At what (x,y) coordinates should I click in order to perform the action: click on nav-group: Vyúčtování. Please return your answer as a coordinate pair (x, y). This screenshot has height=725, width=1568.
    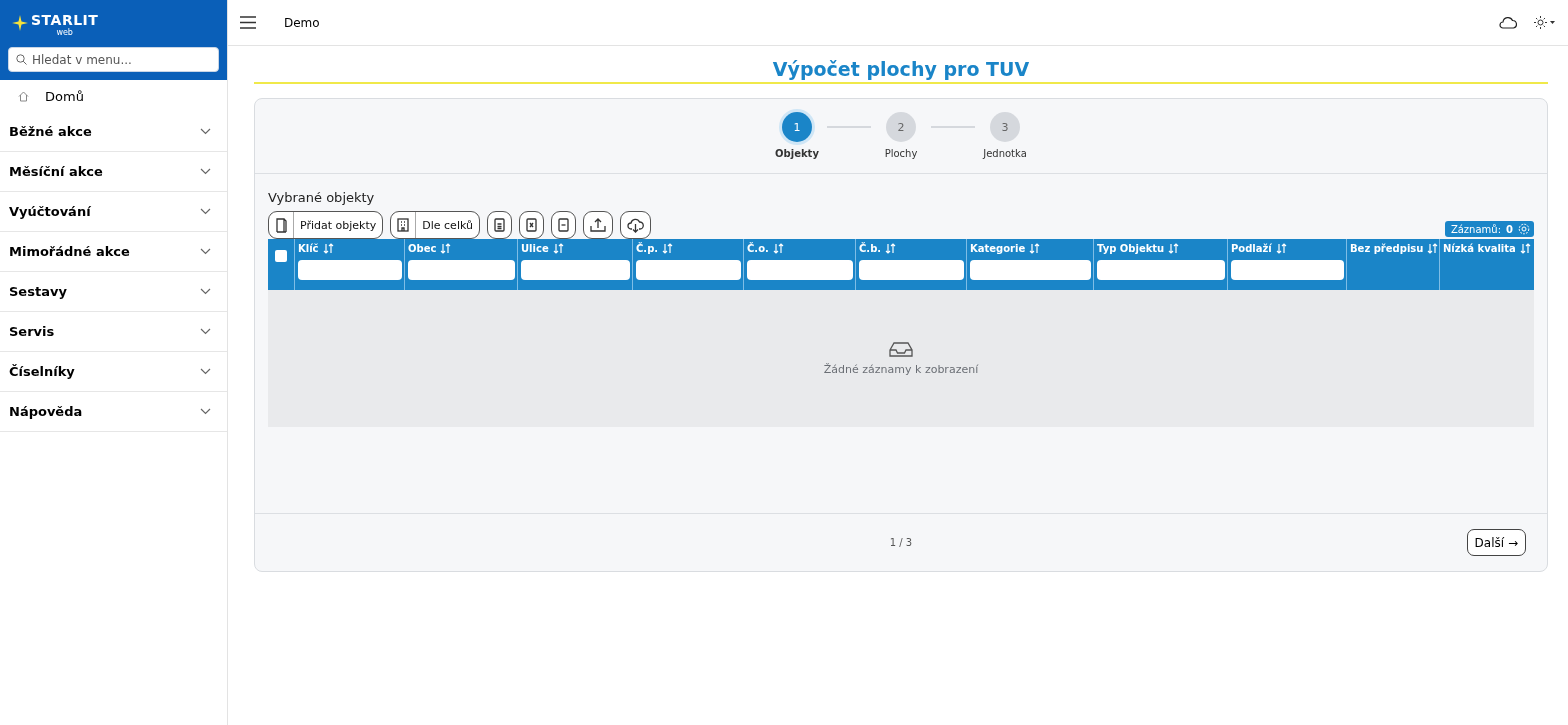
    Looking at the image, I should click on (113, 212).